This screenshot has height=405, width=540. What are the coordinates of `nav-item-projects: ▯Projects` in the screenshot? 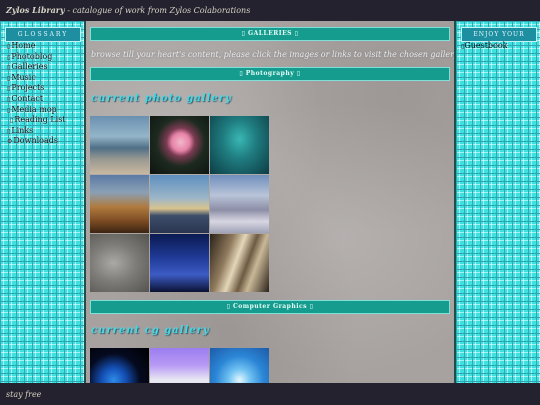 It's located at (36, 88).